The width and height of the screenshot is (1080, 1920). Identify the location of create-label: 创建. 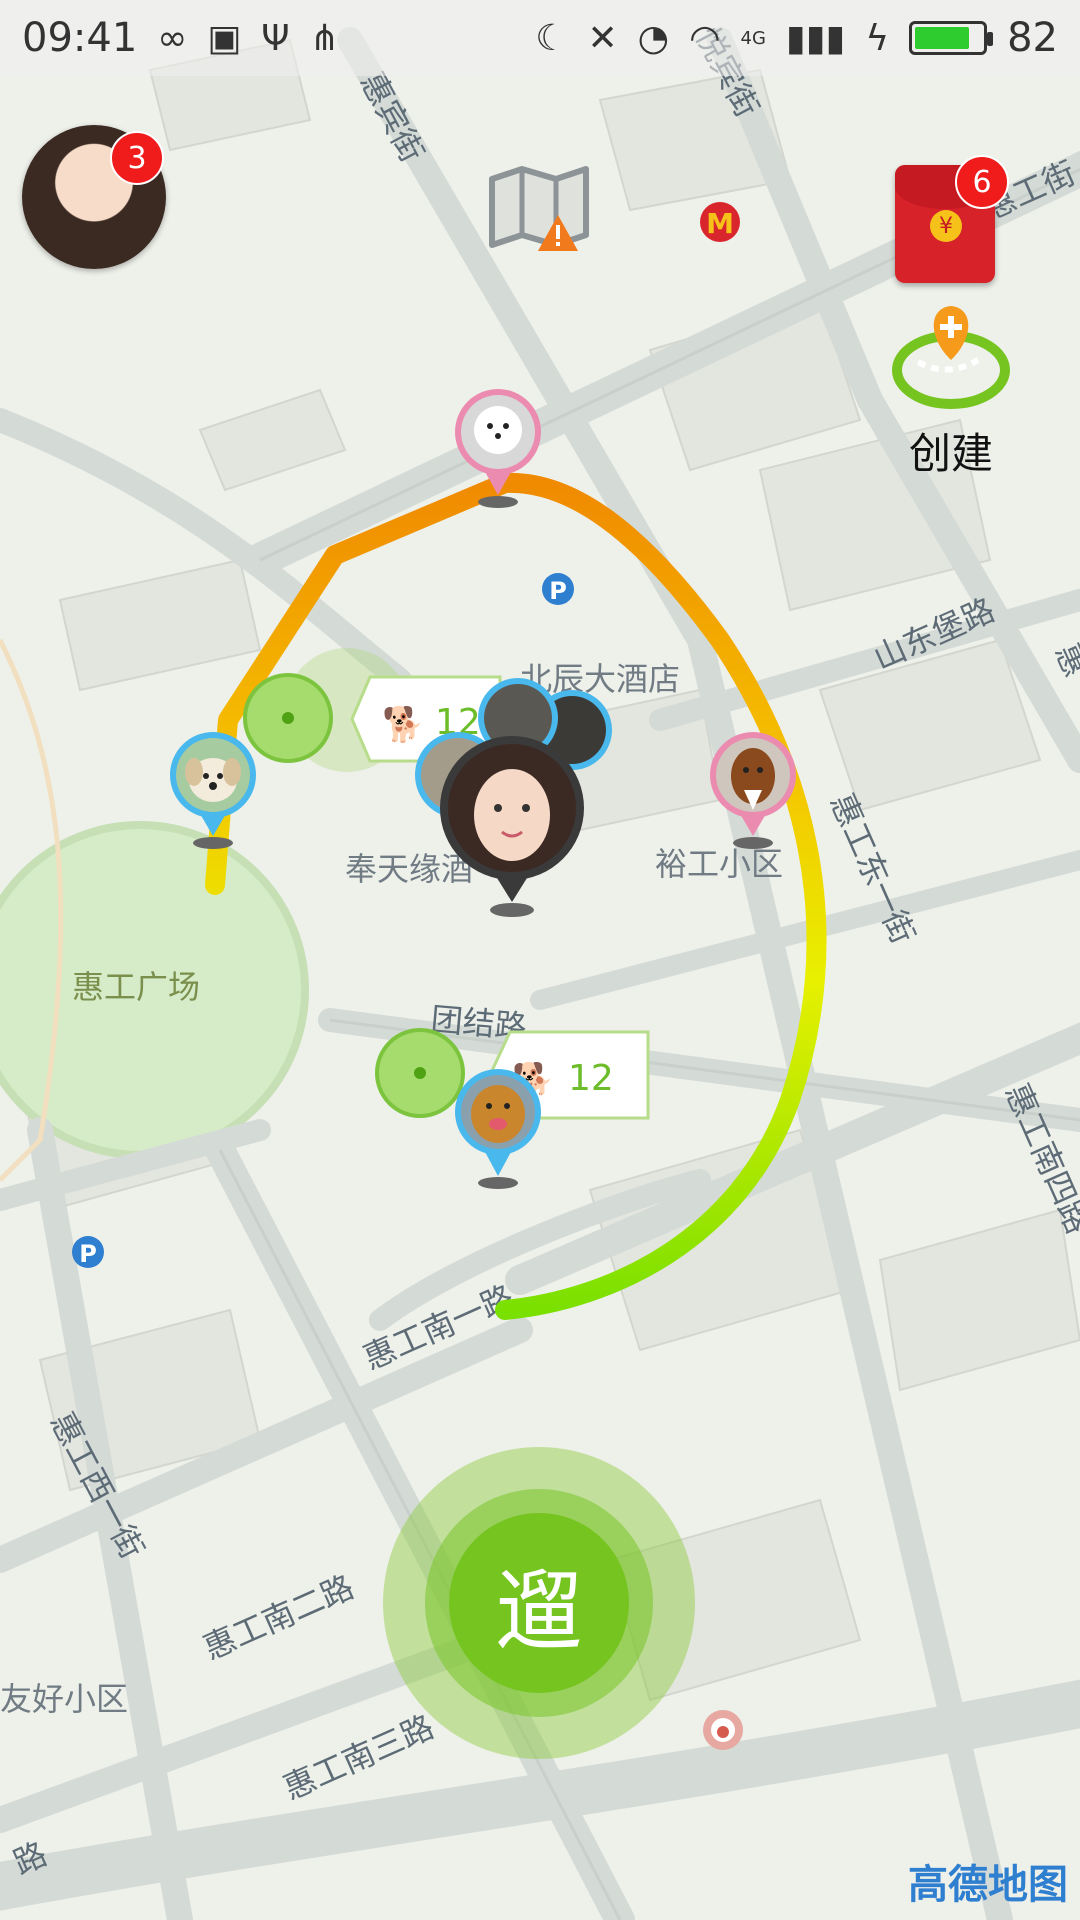
(950, 453).